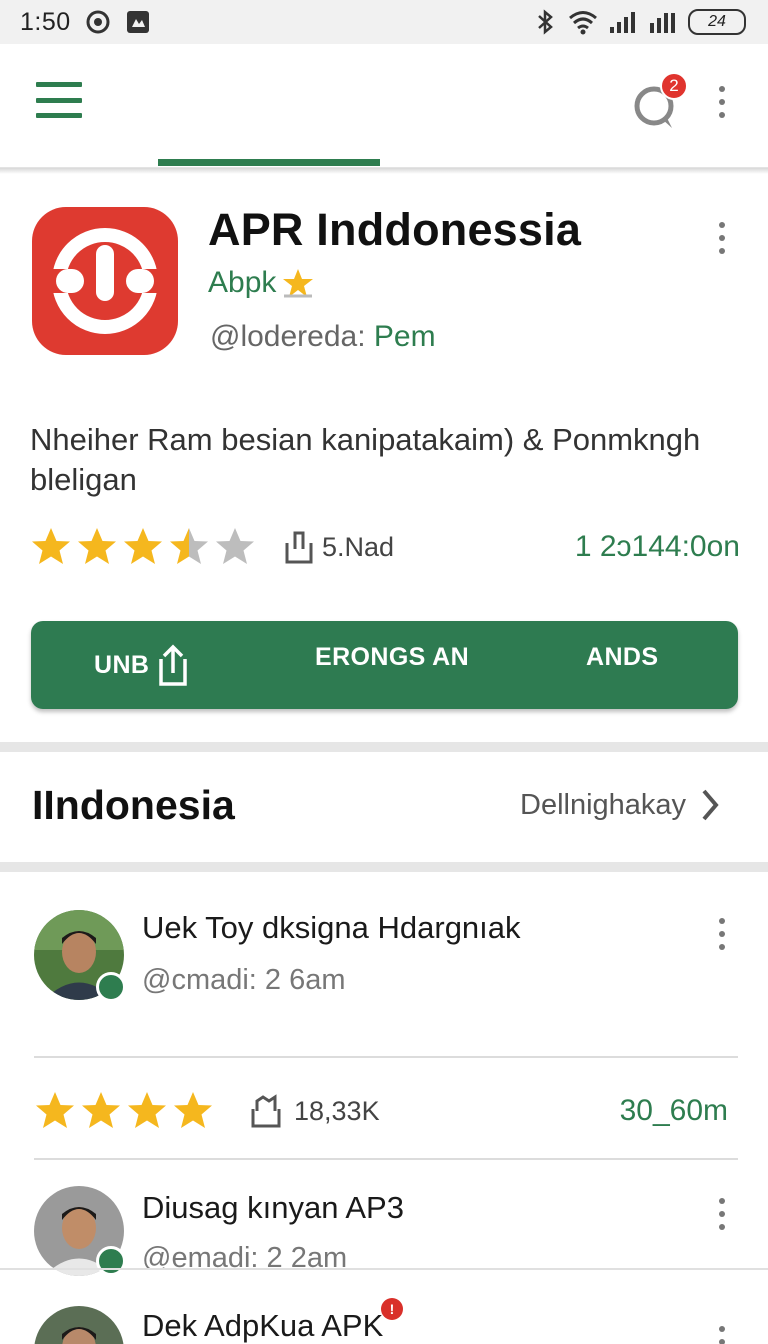  I want to click on action-third-label: ANDS, so click(622, 657).